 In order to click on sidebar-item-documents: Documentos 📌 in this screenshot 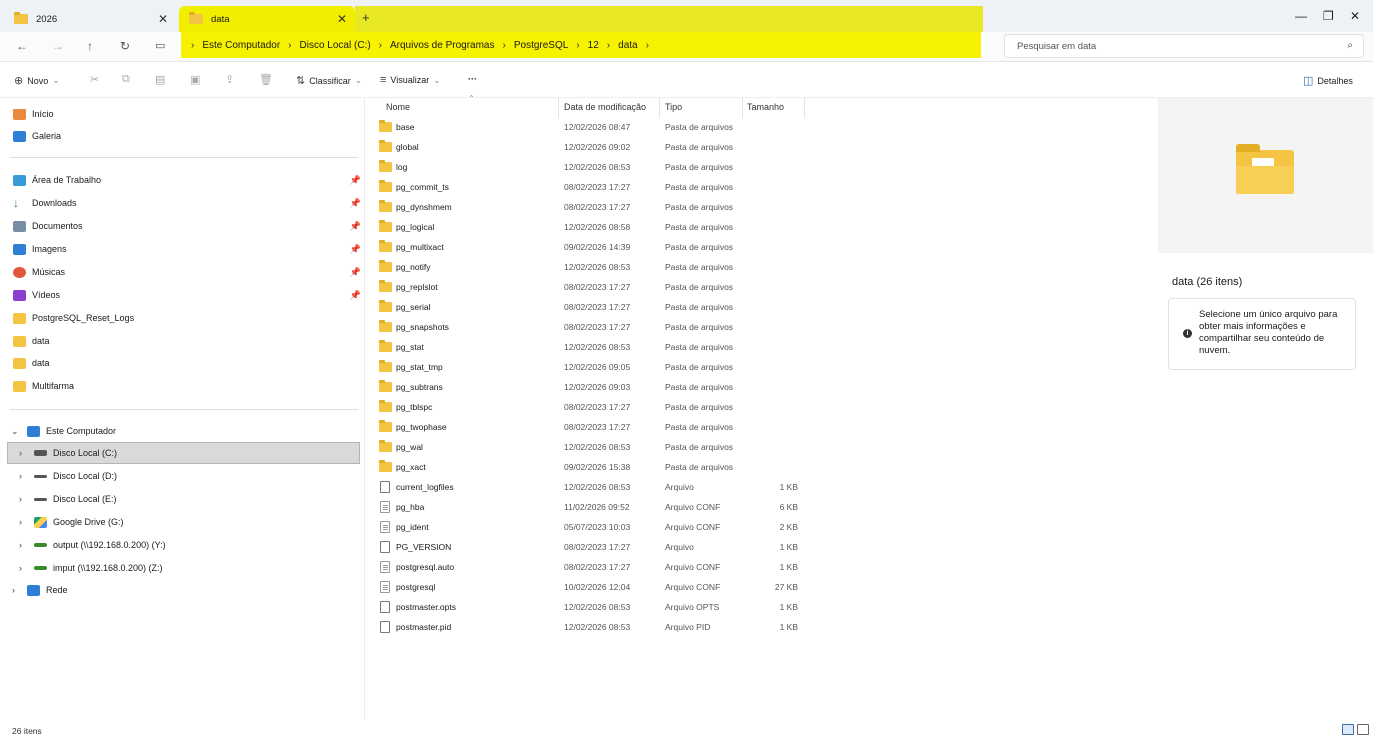, I will do `click(187, 226)`.